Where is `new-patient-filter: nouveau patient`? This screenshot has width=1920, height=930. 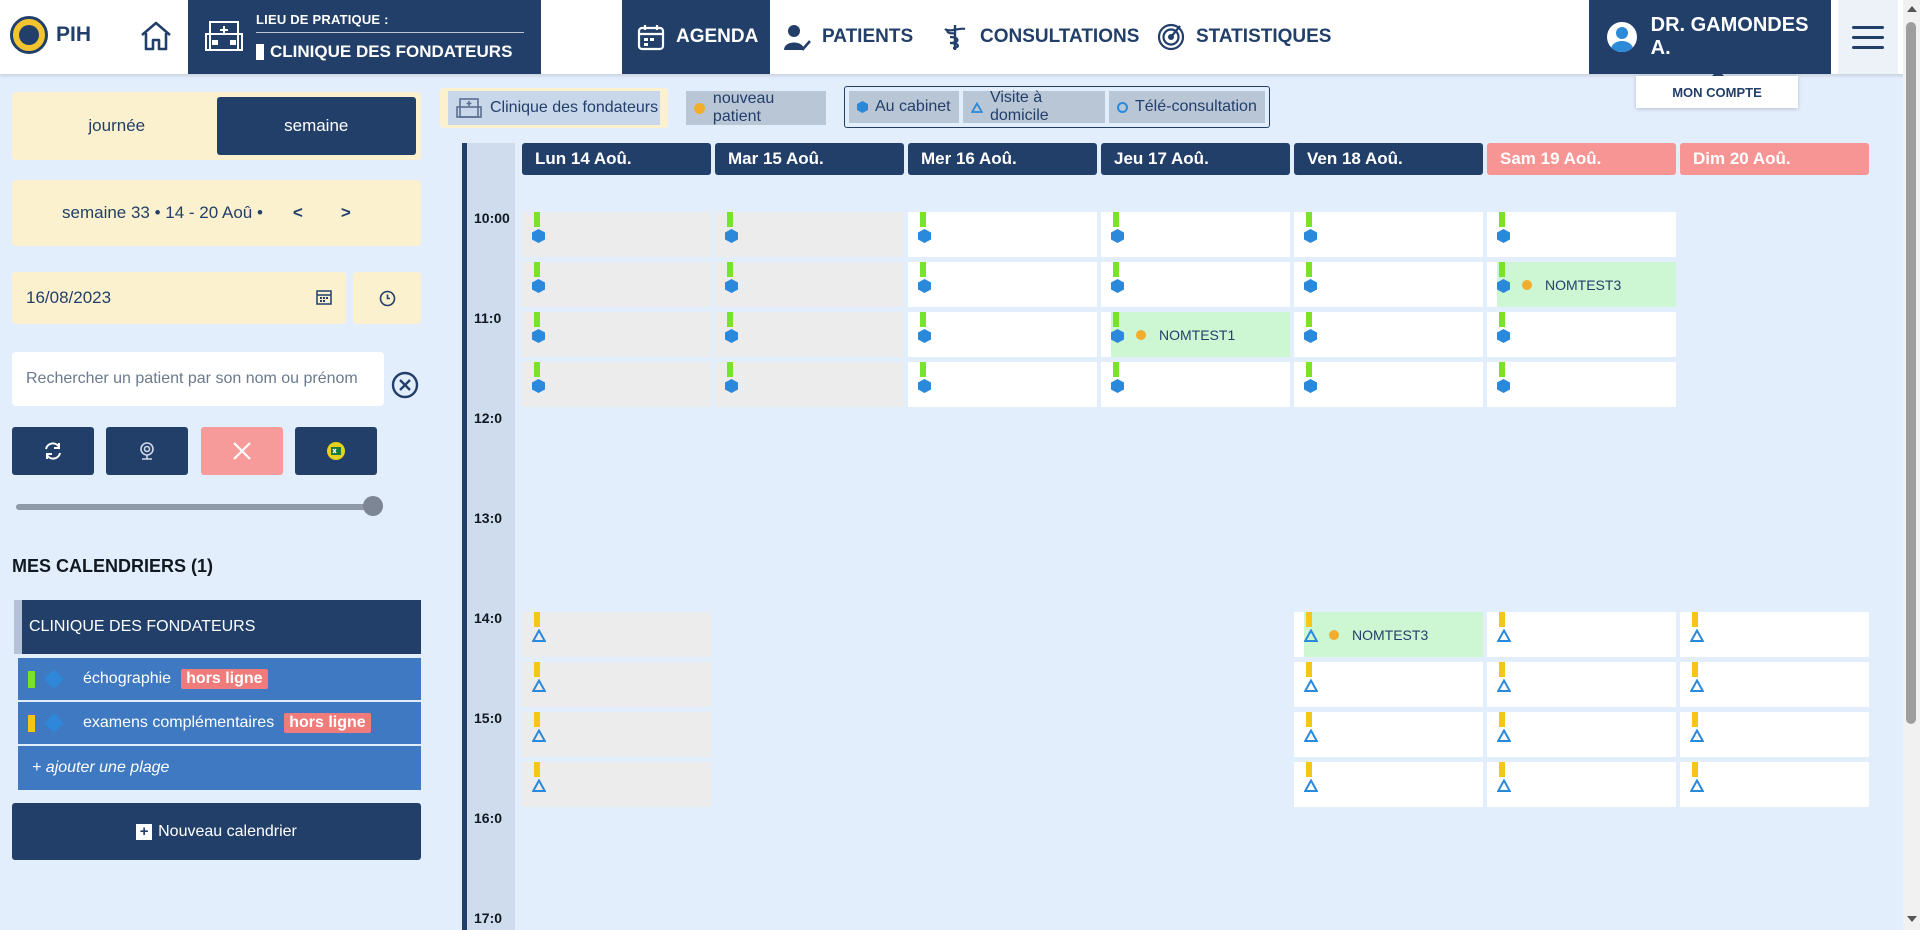 new-patient-filter: nouveau patient is located at coordinates (756, 107).